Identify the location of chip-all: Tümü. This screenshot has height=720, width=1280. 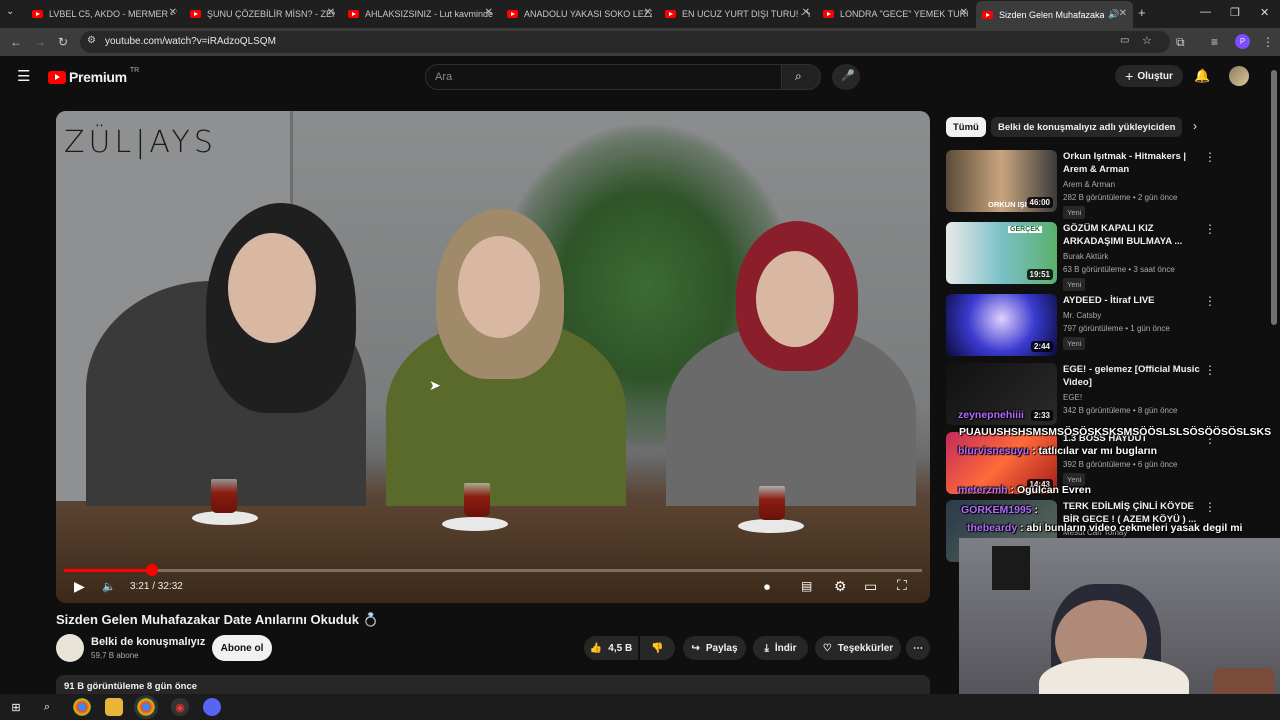
(966, 127).